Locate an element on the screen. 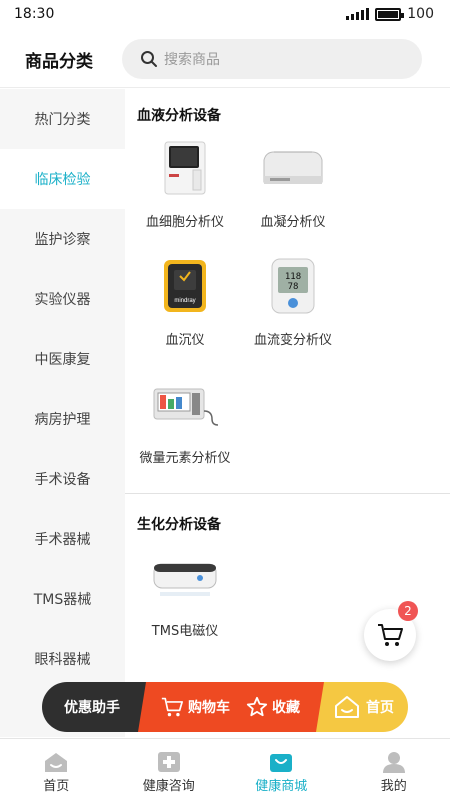 The image size is (450, 800). product-card: mindray 血沉仪 is located at coordinates (185, 310).